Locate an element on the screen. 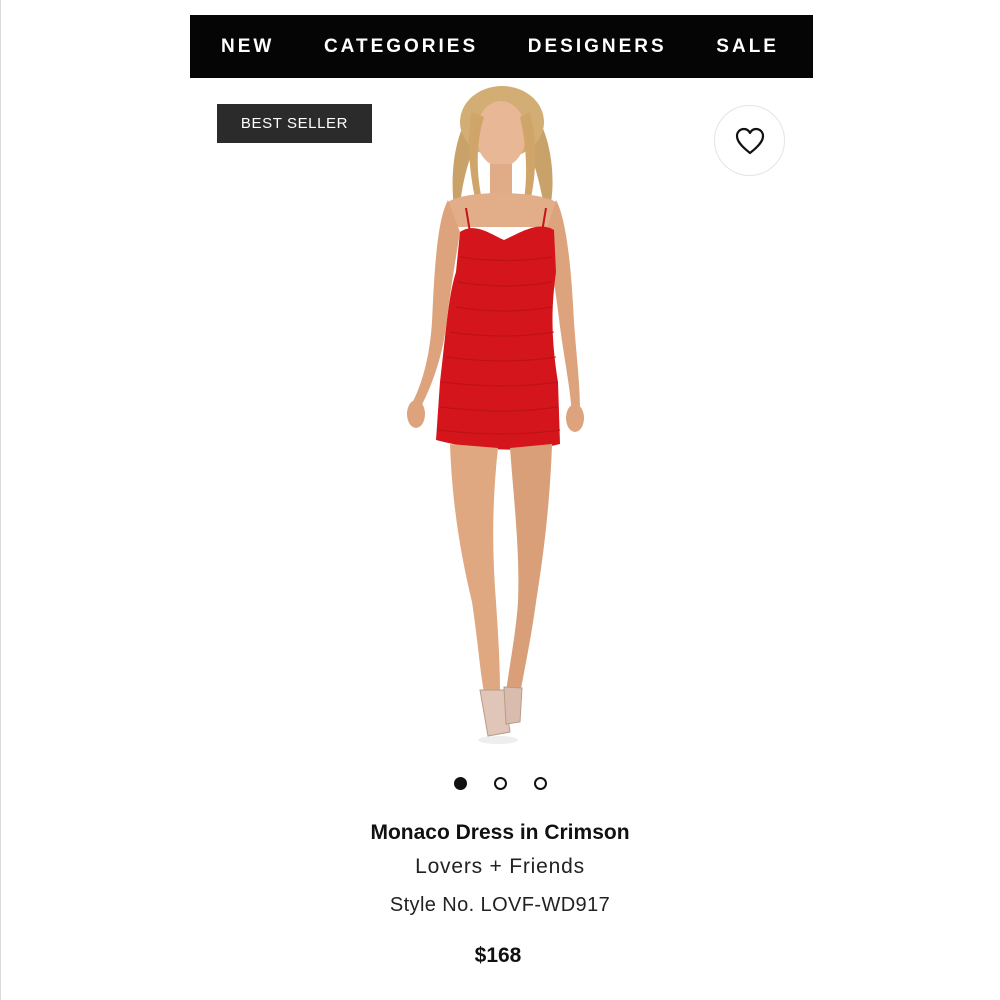  product-brand-link: Lovers + Friends is located at coordinates (500, 867).